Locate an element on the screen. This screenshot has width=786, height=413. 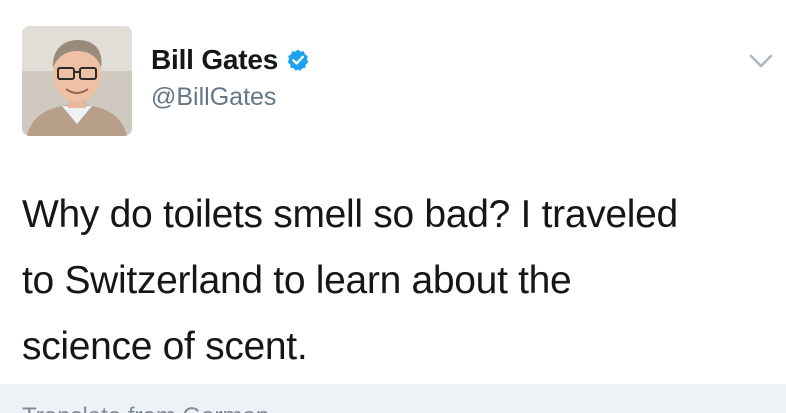
verified-badge-icon is located at coordinates (298, 60).